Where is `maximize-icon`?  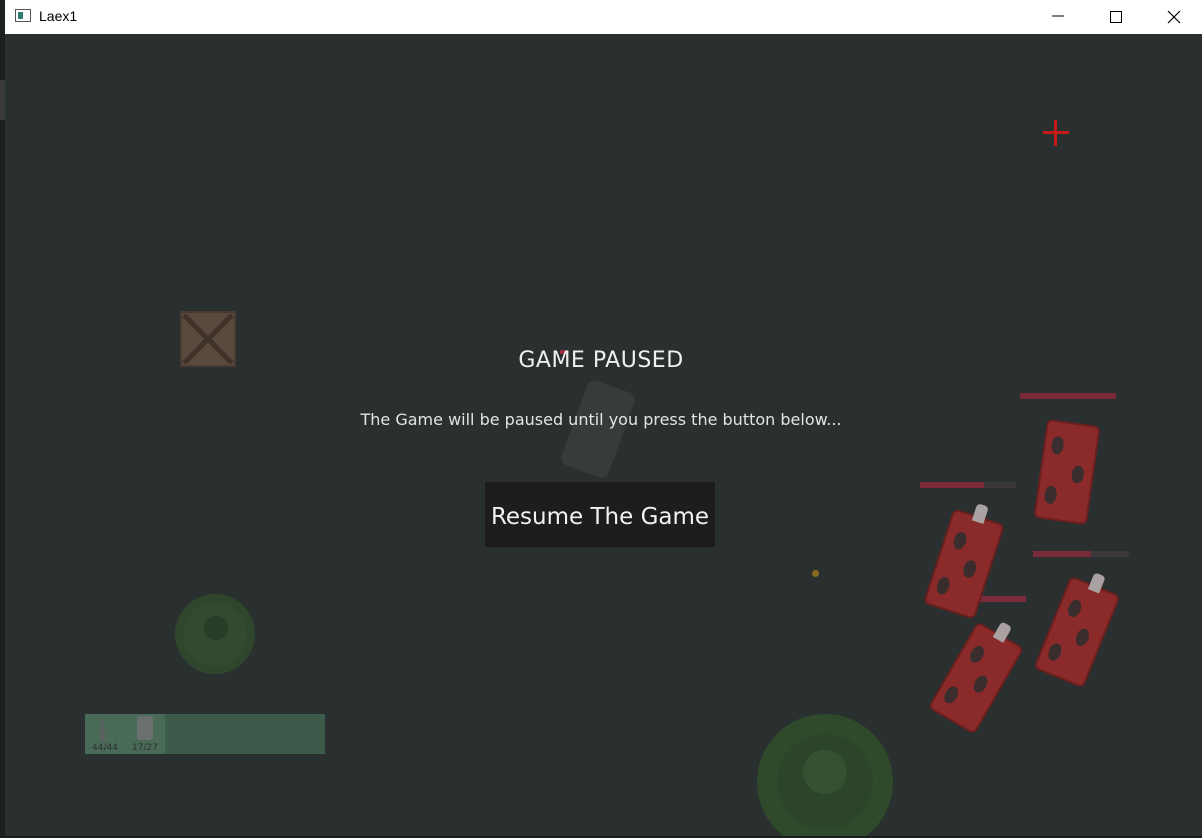
maximize-icon is located at coordinates (1116, 17).